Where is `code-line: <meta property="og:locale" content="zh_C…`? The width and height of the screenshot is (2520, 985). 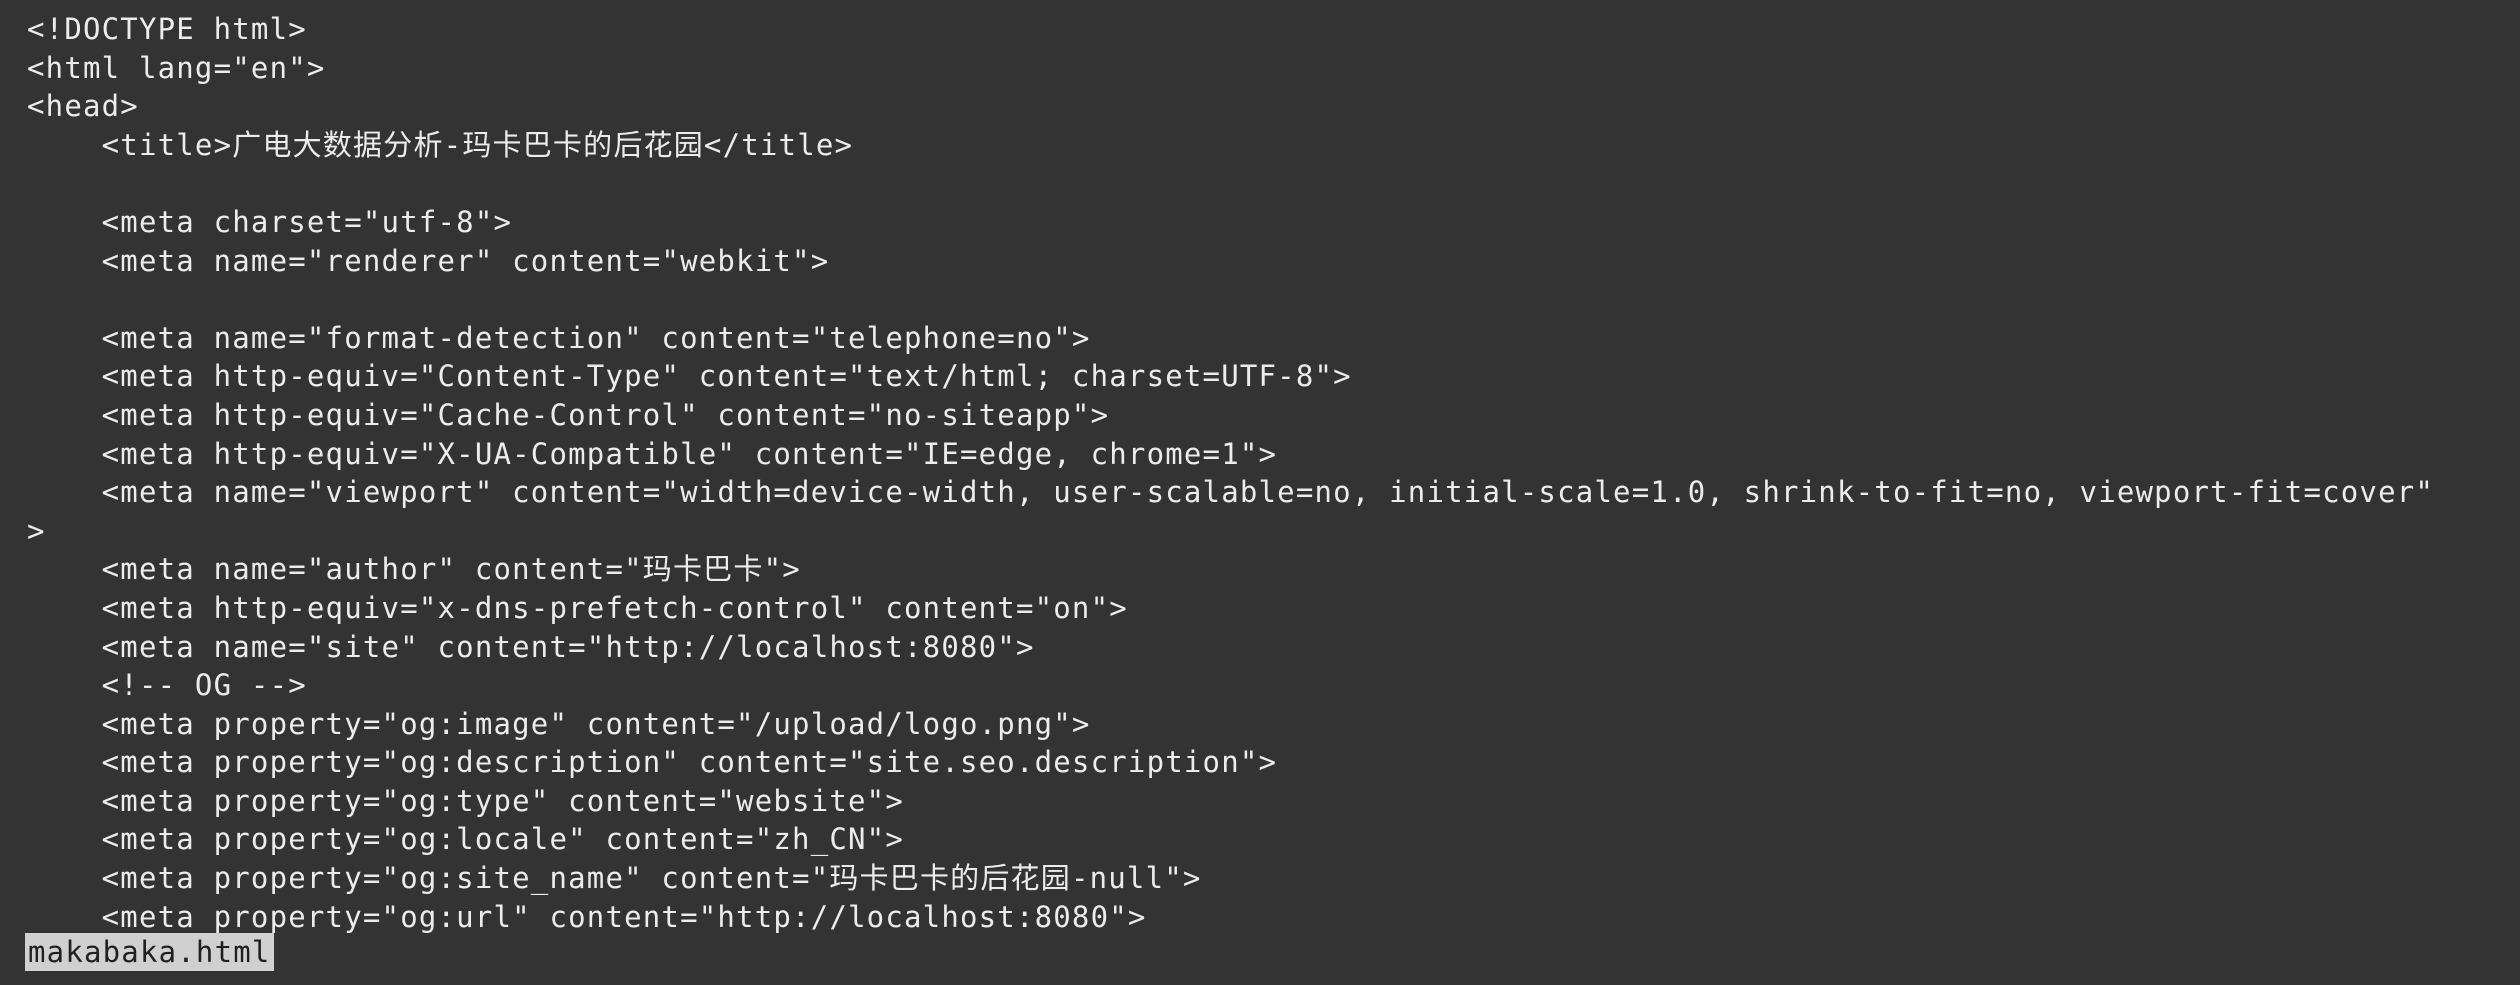 code-line: <meta property="og:locale" content="zh_C… is located at coordinates (465, 839).